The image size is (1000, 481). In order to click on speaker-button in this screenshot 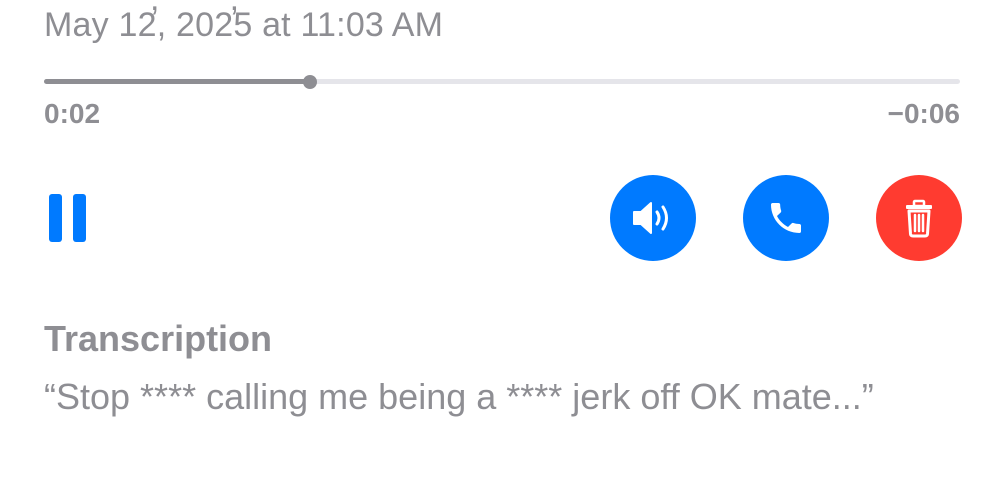, I will do `click(653, 218)`.